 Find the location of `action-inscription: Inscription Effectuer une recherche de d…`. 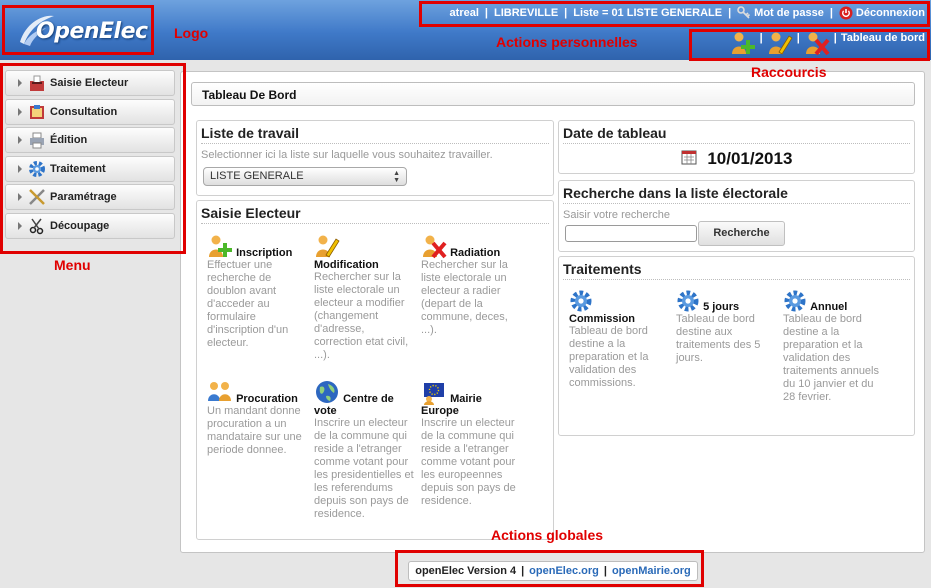

action-inscription: Inscription Effectuer une recherche de d… is located at coordinates (257, 291).